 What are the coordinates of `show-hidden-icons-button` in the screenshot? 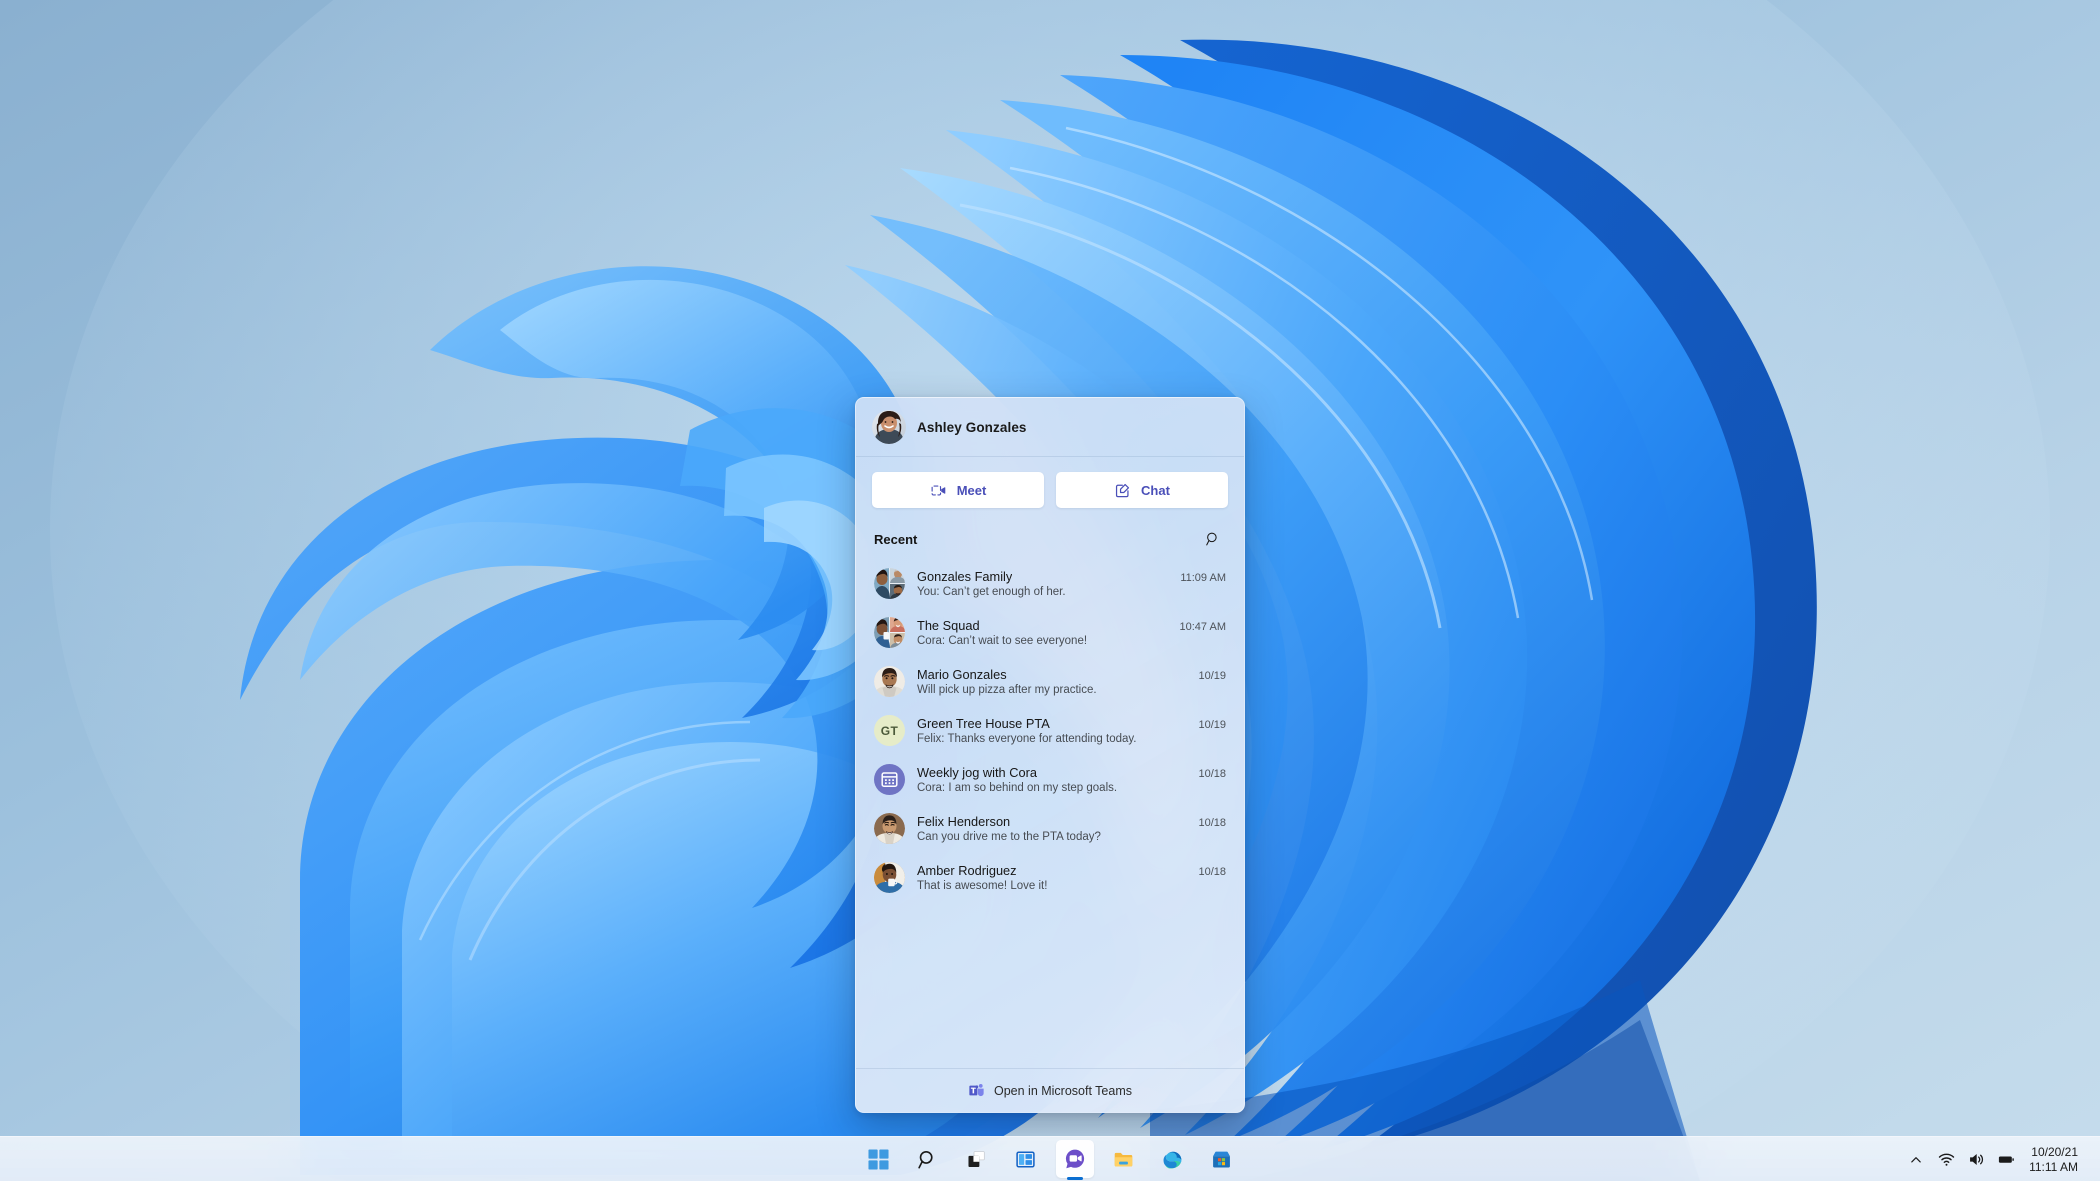 It's located at (1916, 1159).